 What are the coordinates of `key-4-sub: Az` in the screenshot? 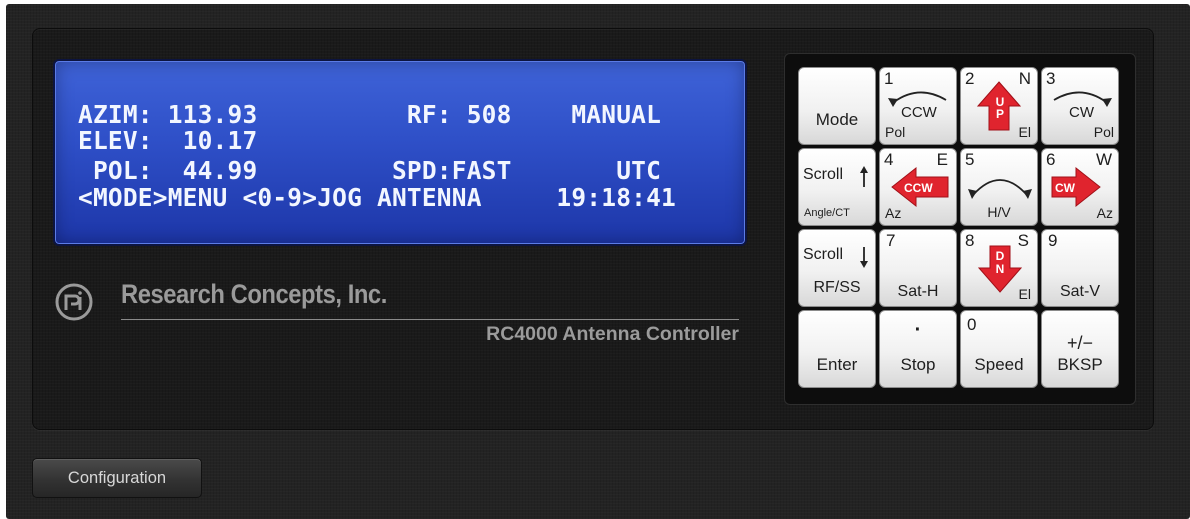 It's located at (893, 213).